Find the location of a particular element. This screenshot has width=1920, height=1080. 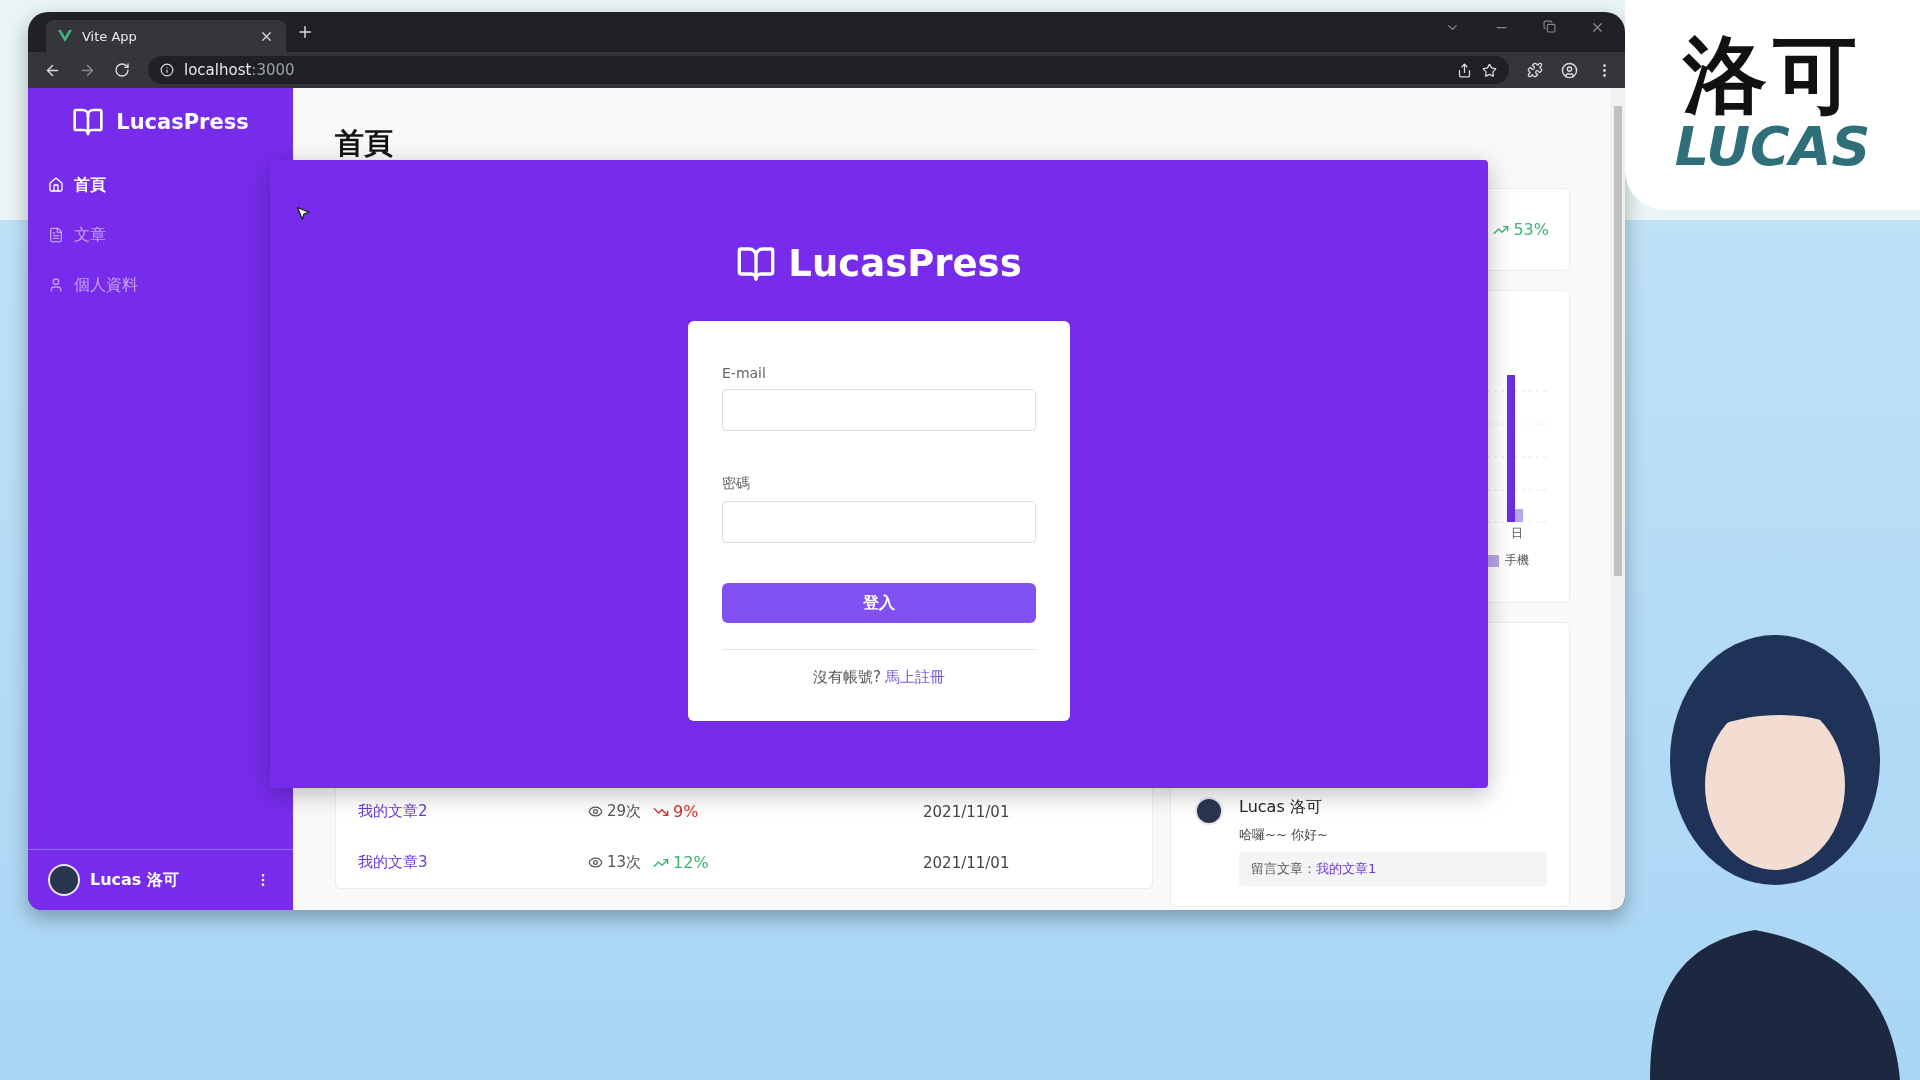

restore-icon is located at coordinates (1549, 26).